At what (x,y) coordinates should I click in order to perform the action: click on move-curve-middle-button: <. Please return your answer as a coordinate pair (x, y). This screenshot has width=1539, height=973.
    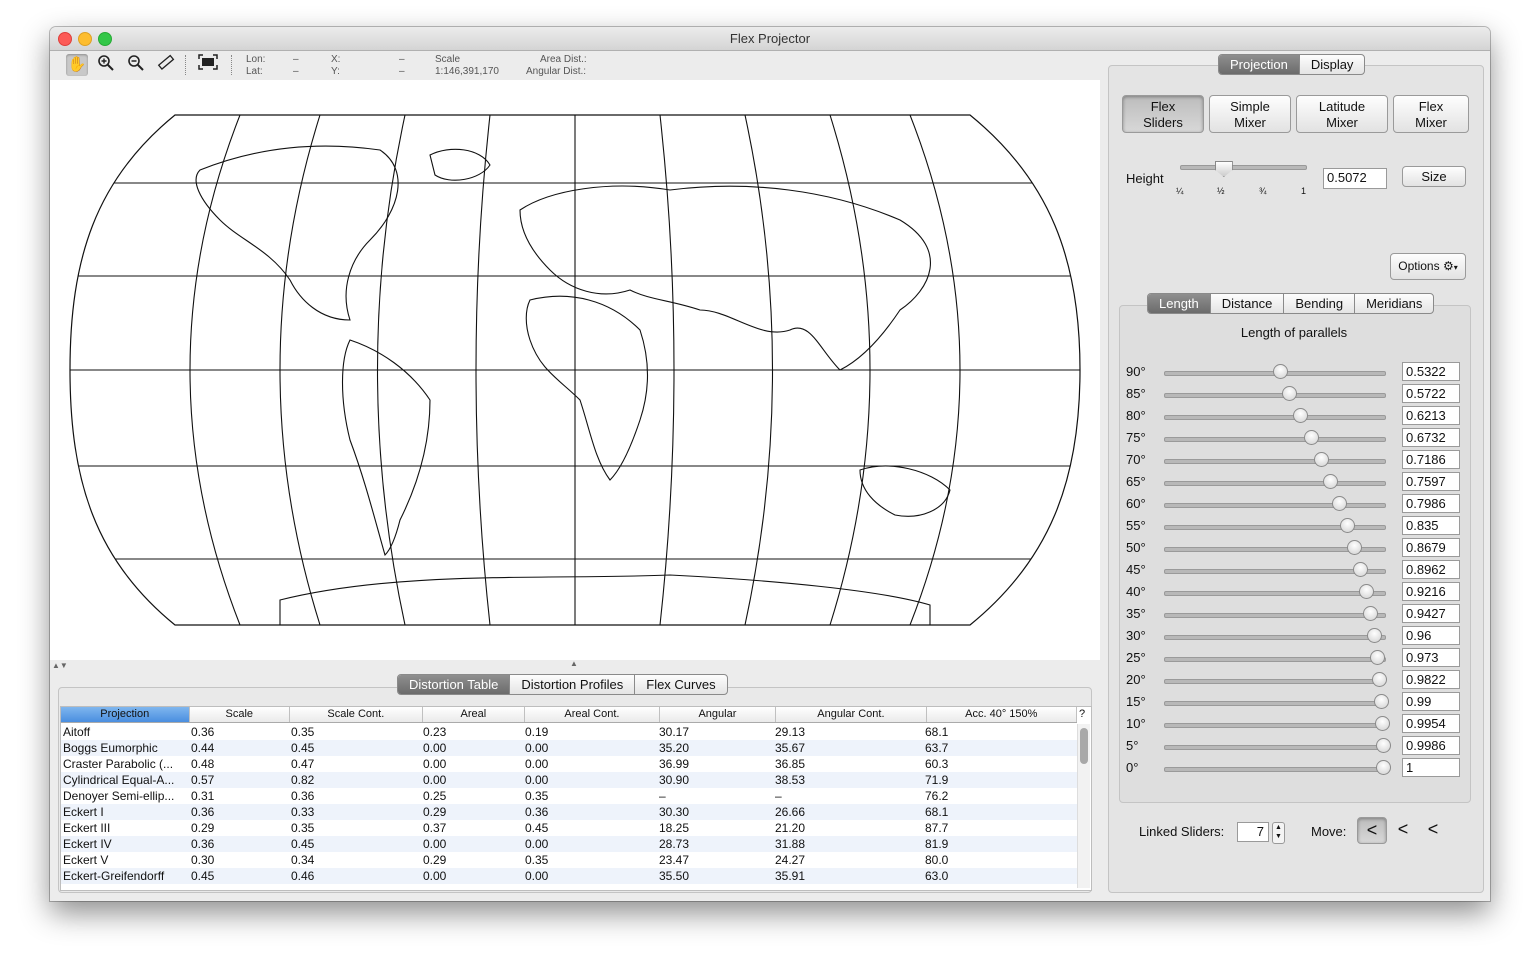
    Looking at the image, I should click on (1403, 830).